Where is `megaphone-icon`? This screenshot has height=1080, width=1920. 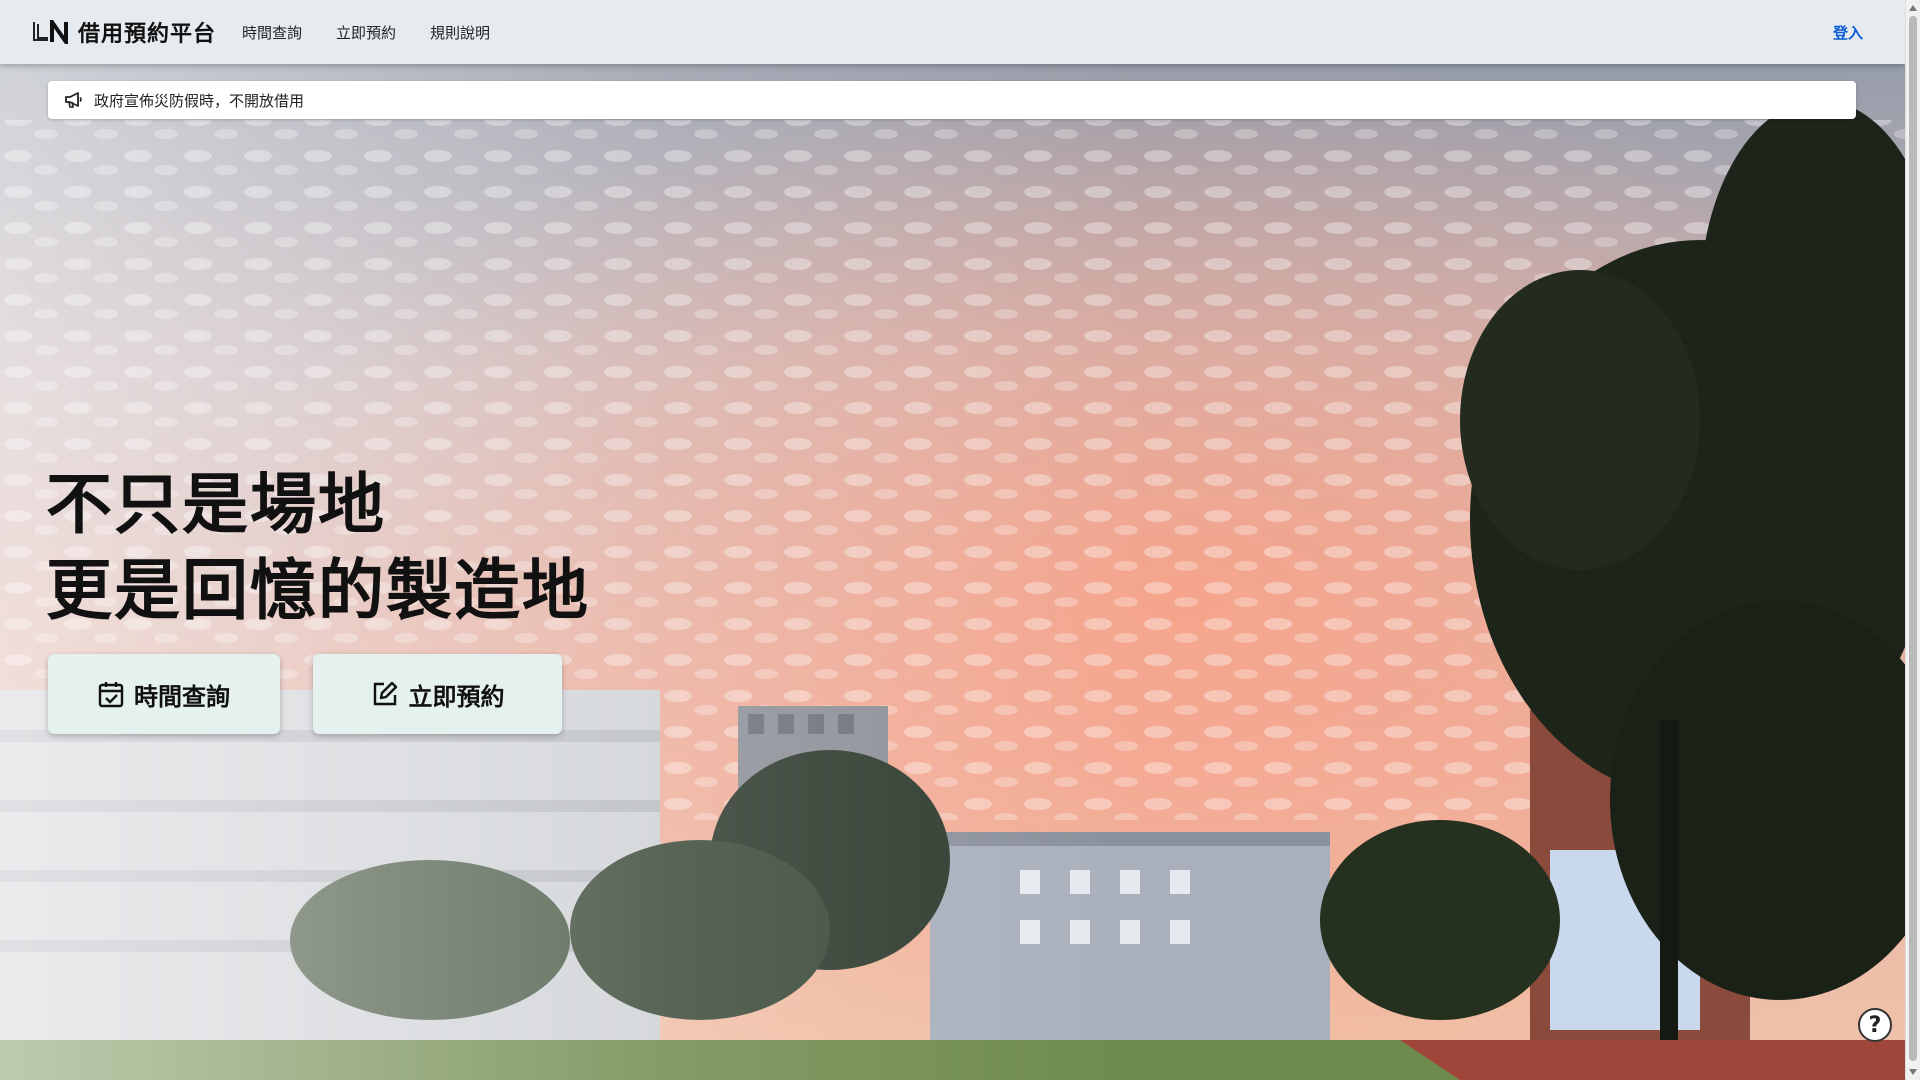 megaphone-icon is located at coordinates (74, 100).